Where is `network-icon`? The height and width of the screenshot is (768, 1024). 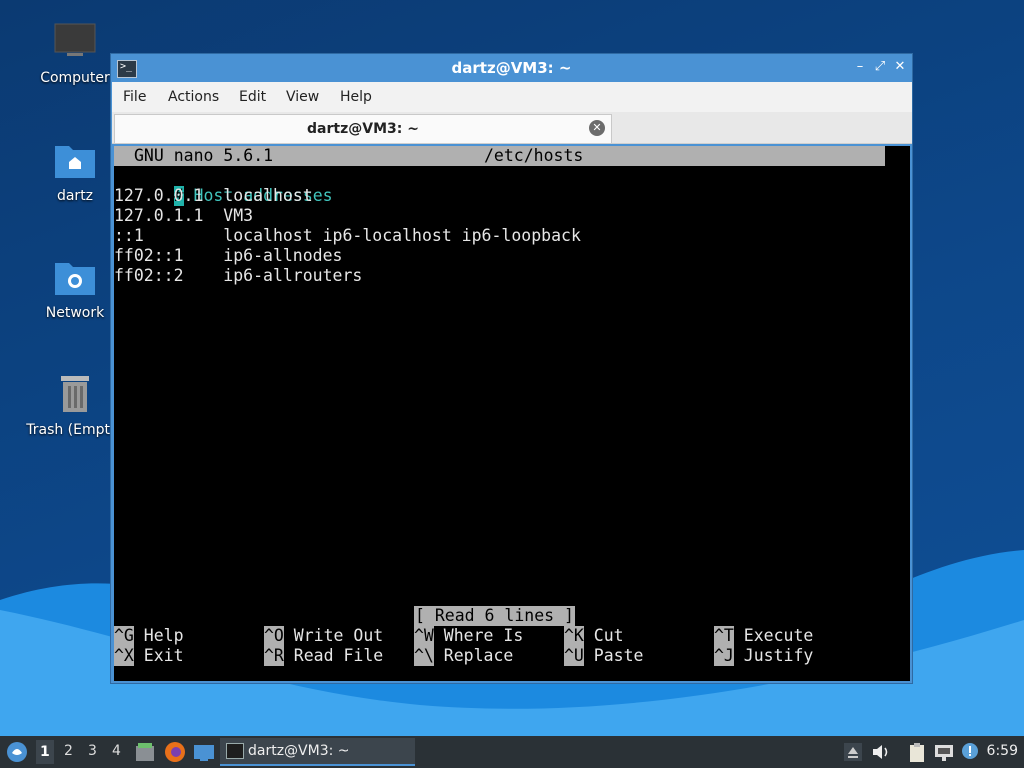
network-icon is located at coordinates (944, 752).